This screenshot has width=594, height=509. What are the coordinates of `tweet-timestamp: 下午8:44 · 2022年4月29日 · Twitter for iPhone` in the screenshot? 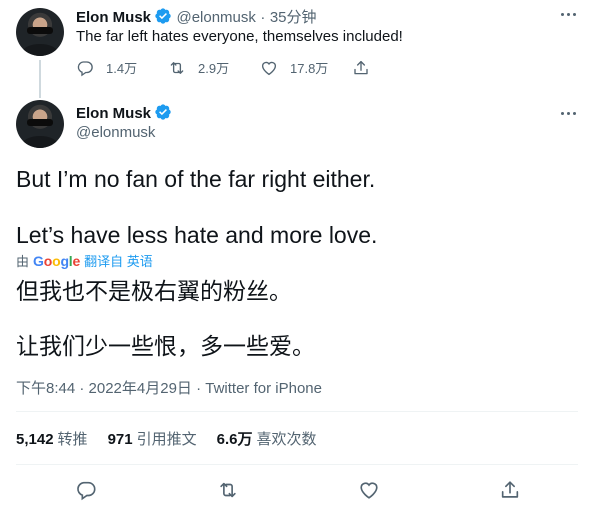 It's located at (169, 387).